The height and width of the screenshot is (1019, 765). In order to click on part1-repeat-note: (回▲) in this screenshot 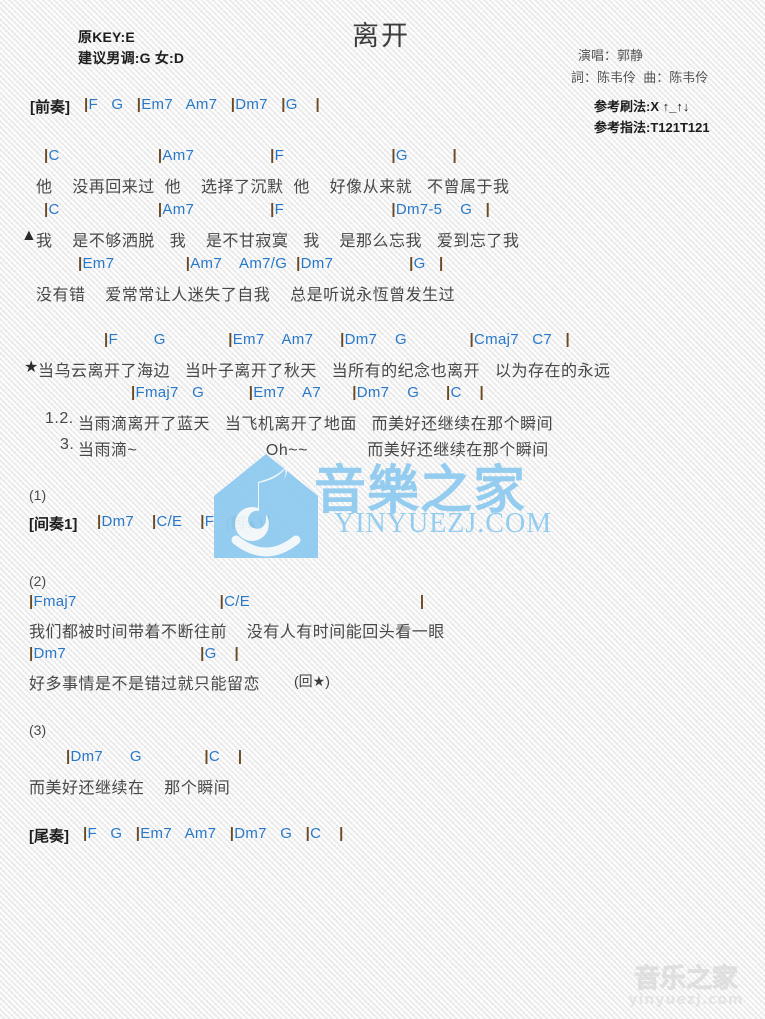, I will do `click(245, 523)`.